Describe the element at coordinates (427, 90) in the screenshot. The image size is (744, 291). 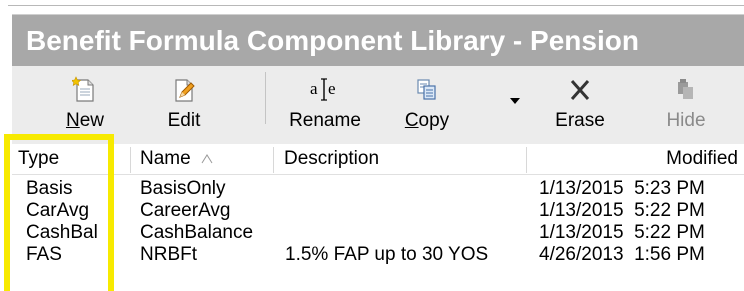
I see `copy-icon` at that location.